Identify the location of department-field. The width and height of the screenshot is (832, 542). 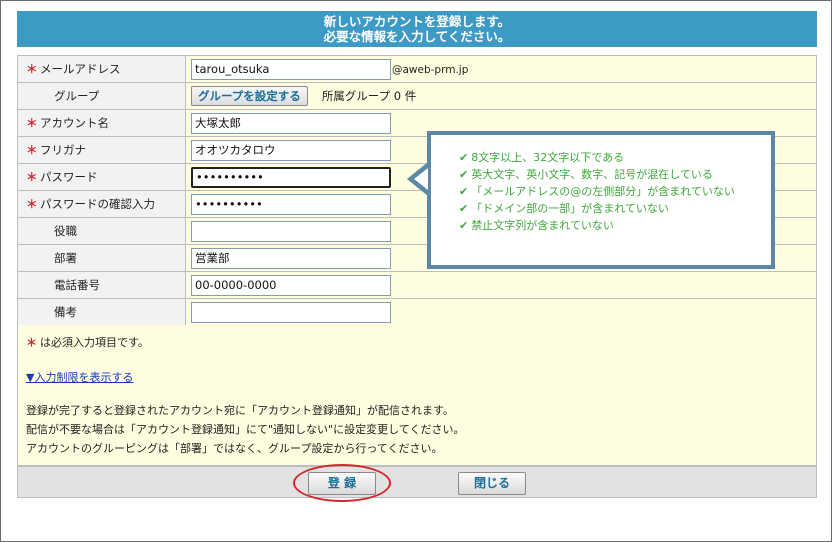
(291, 258).